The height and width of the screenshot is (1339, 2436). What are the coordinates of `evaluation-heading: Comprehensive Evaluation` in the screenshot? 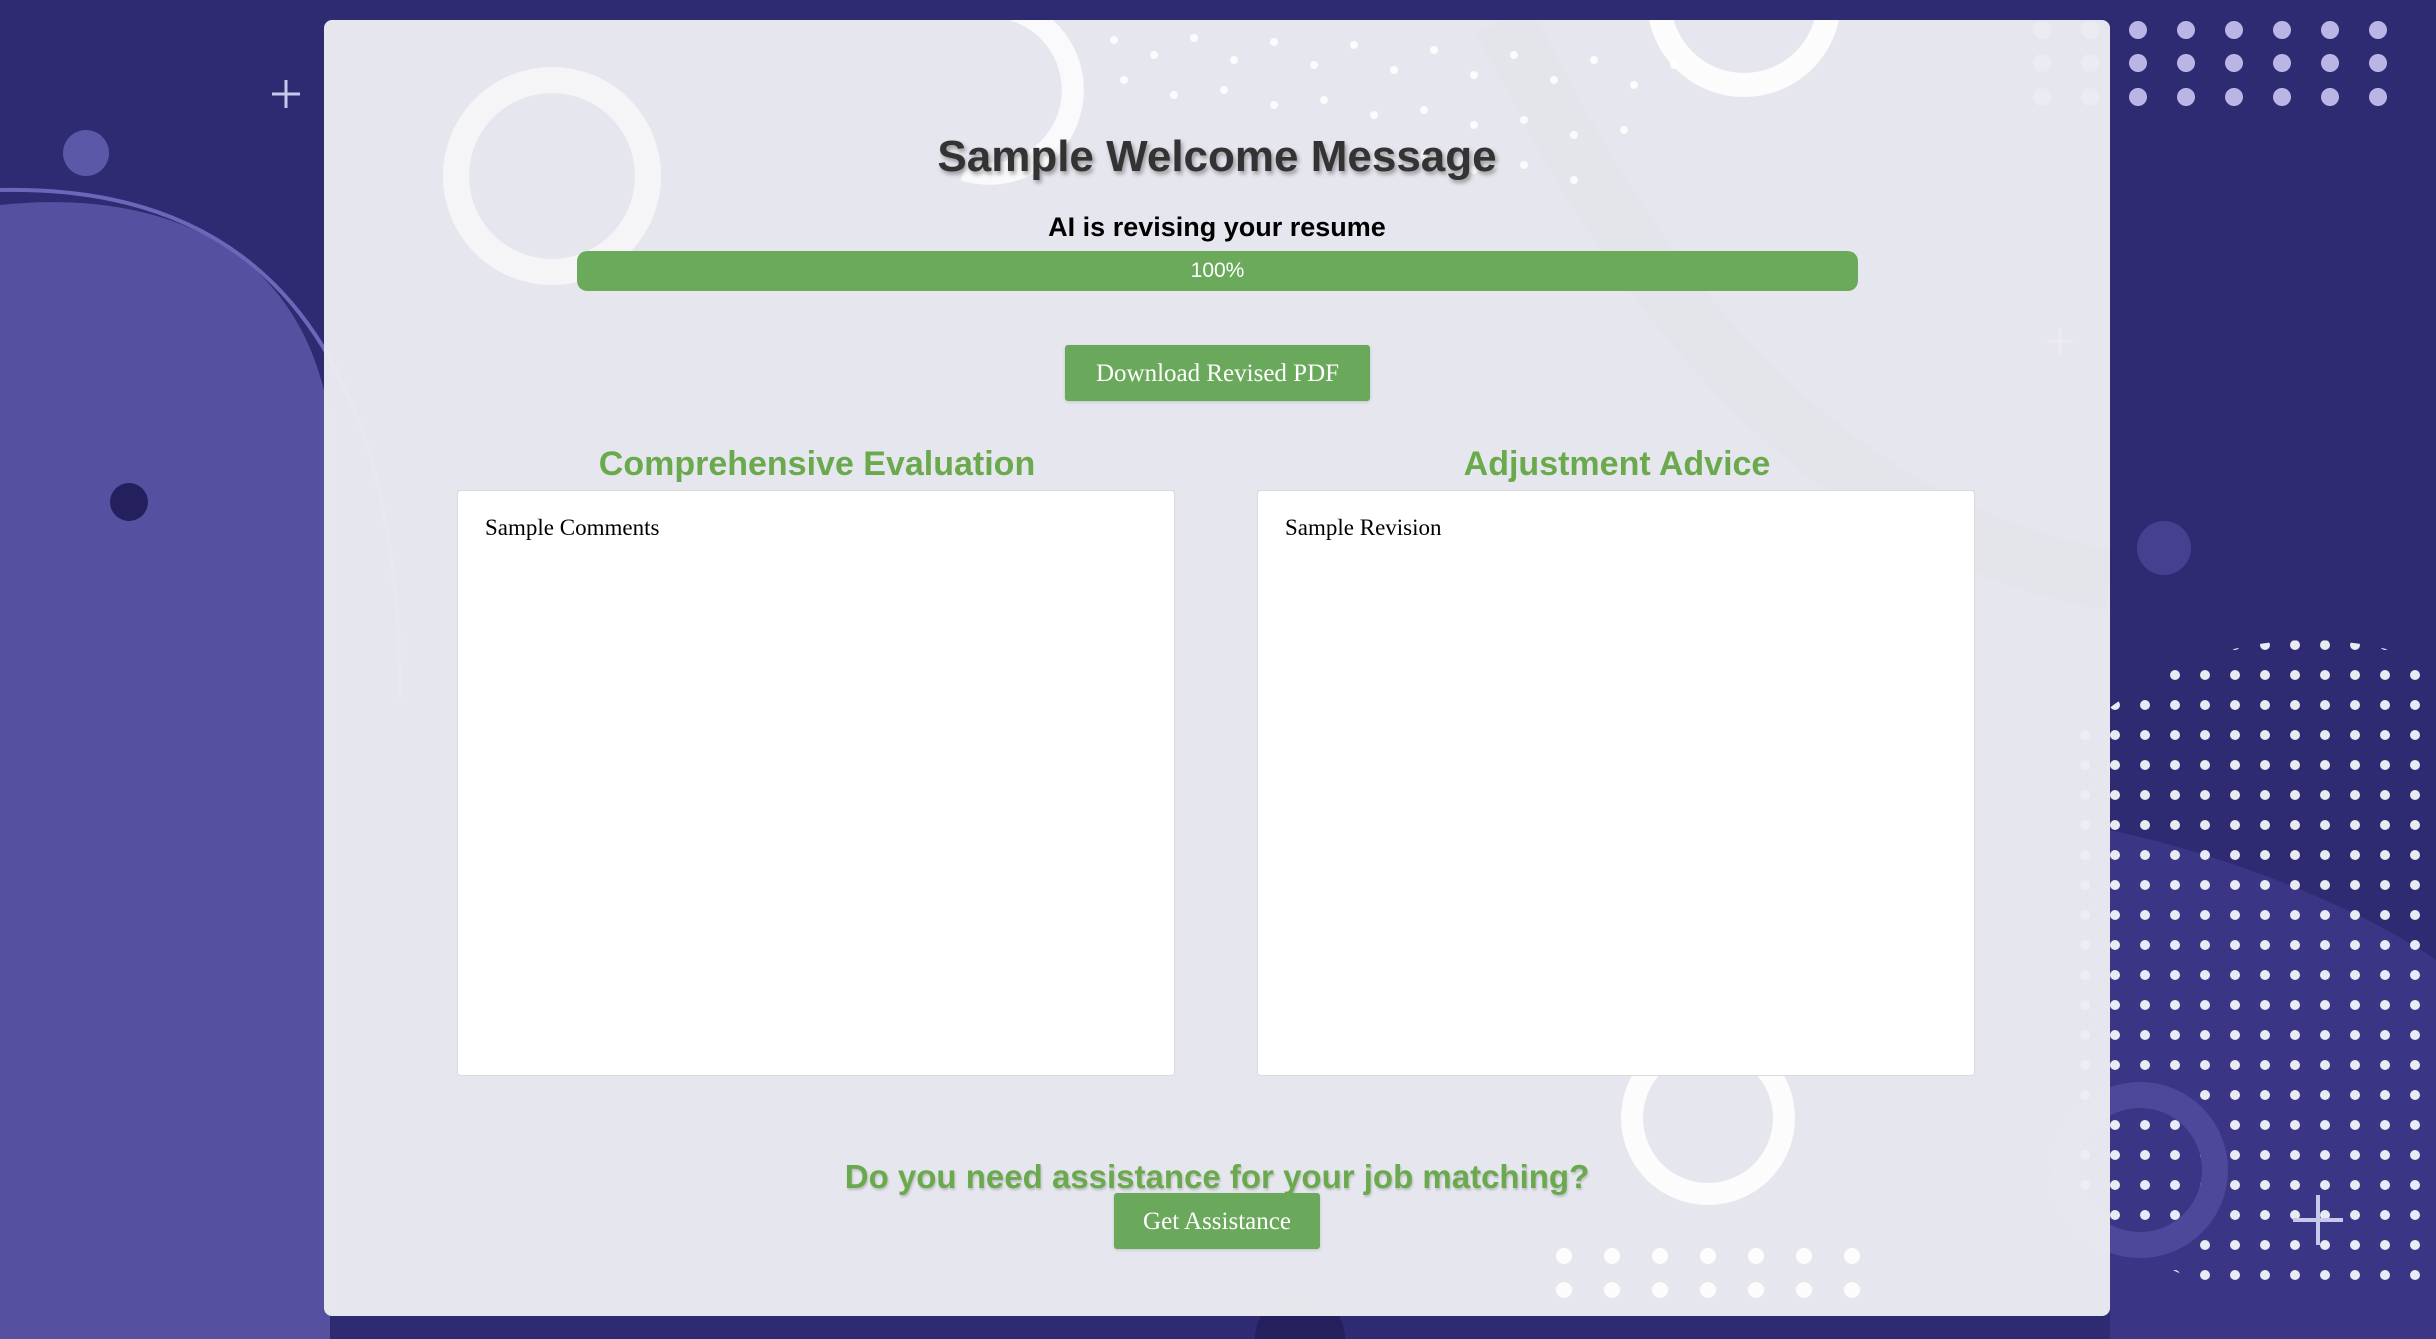 It's located at (817, 464).